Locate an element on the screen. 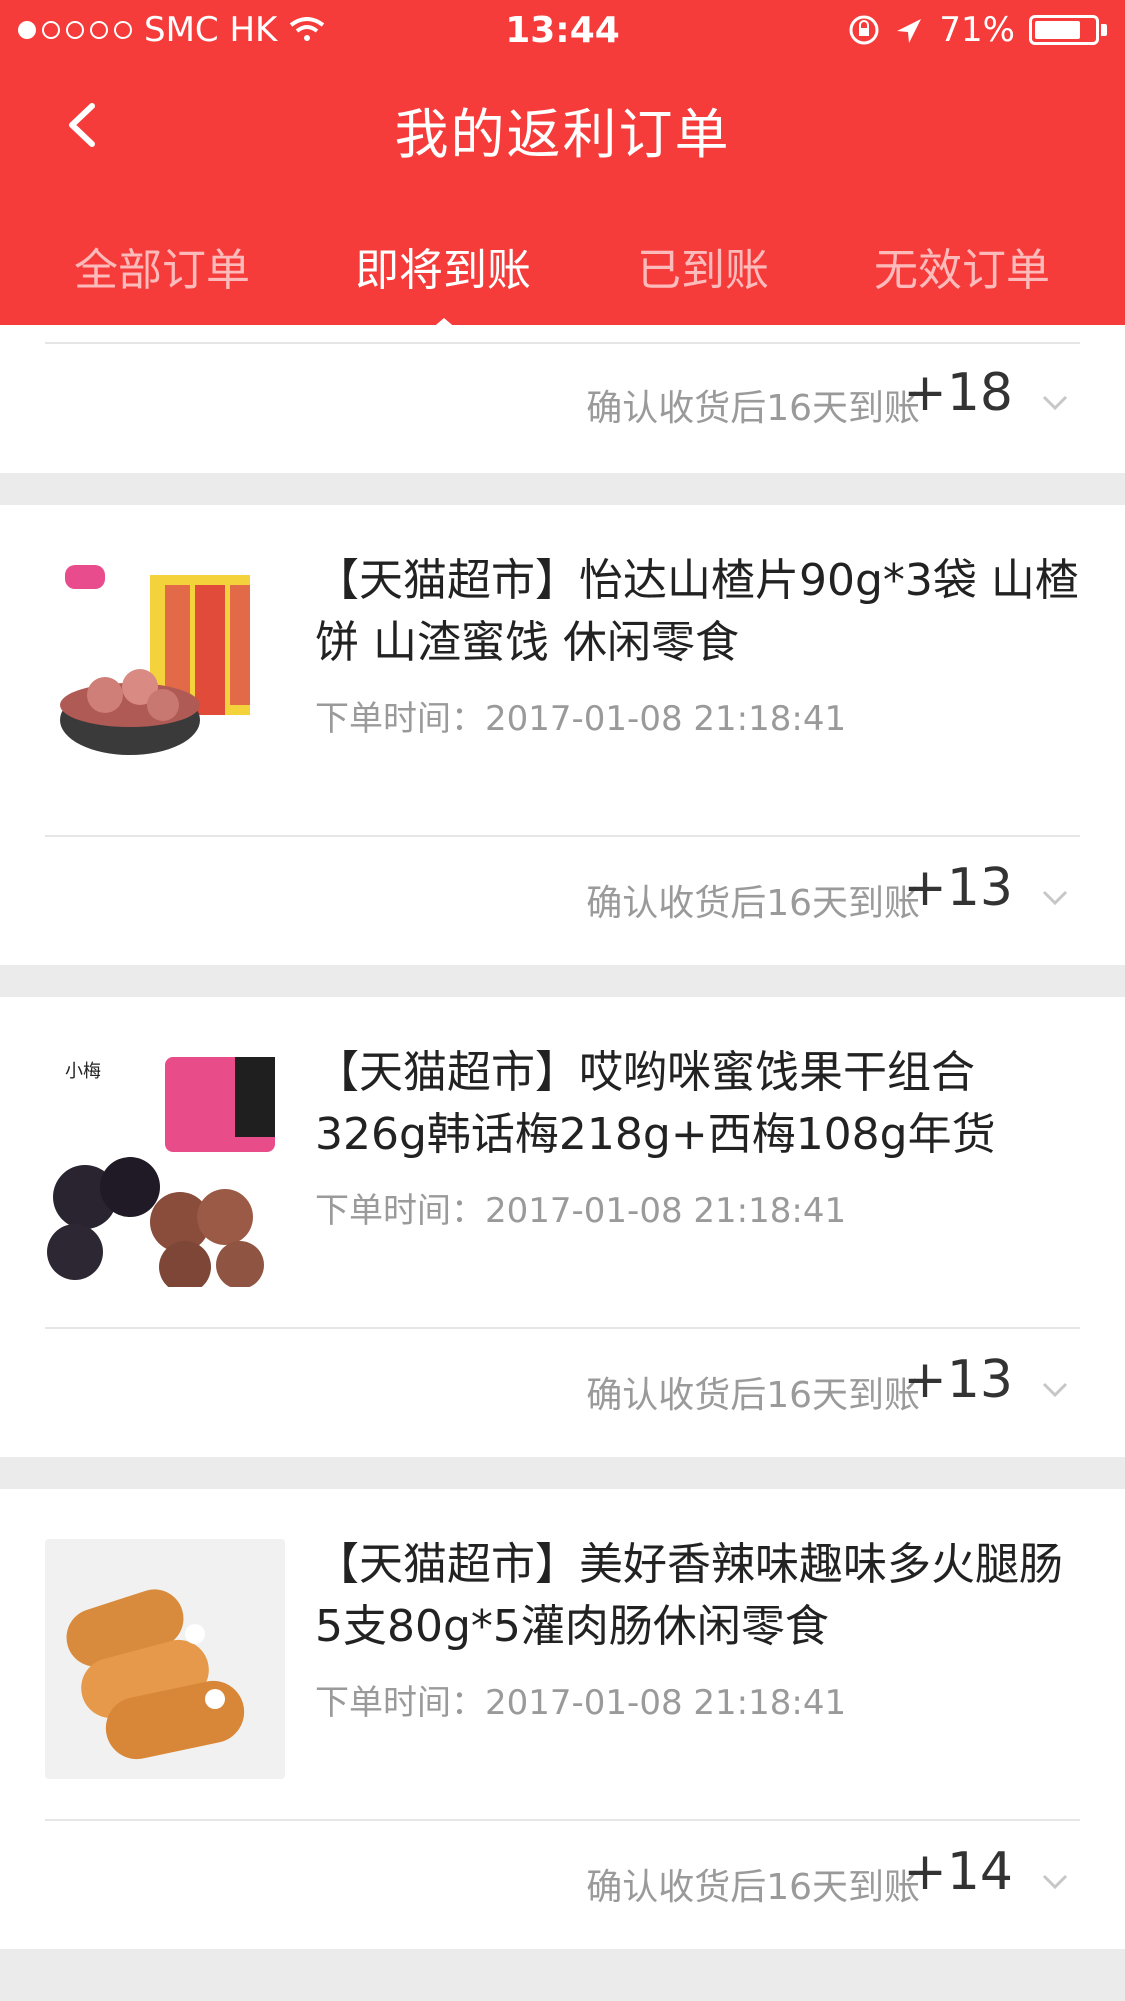 This screenshot has height=2001, width=1125. svg-text: 小梅 is located at coordinates (83, 1071).